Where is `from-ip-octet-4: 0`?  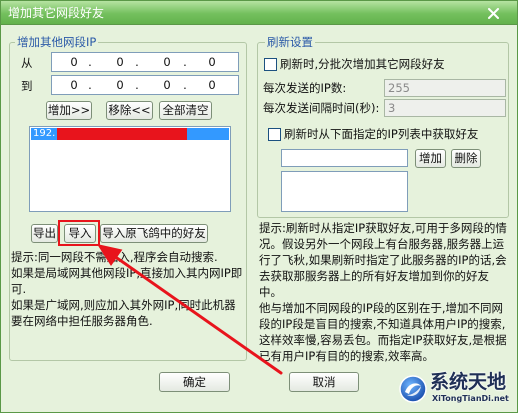 from-ip-octet-4: 0 is located at coordinates (212, 62).